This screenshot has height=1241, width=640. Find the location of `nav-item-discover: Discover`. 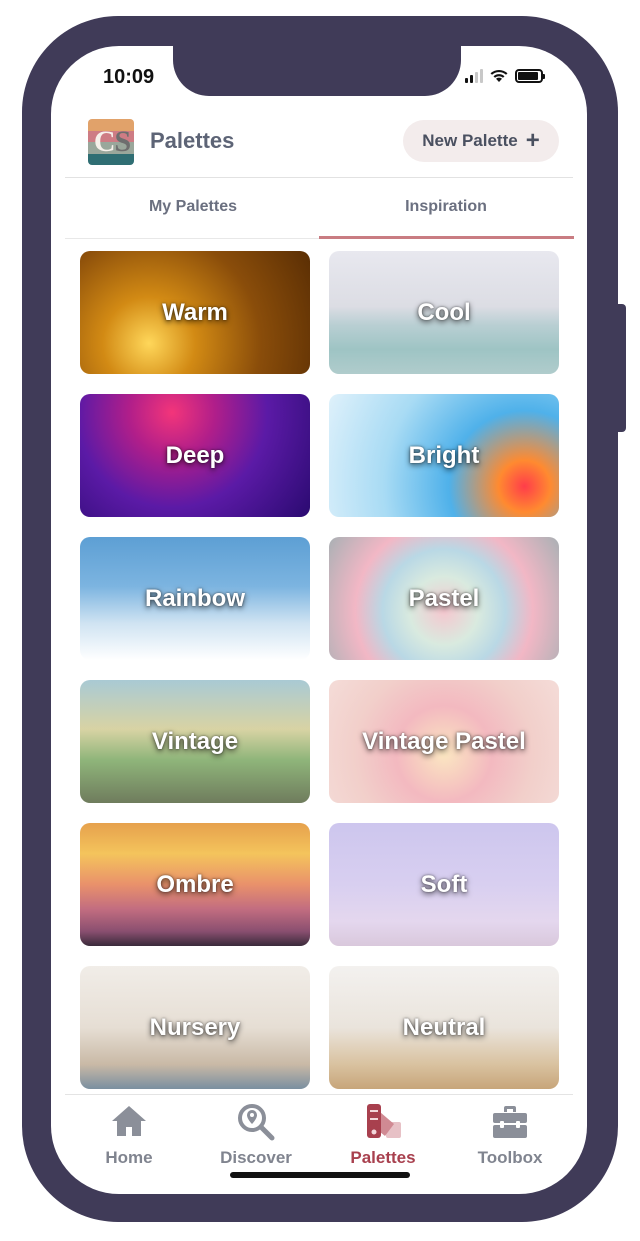

nav-item-discover: Discover is located at coordinates (256, 1135).